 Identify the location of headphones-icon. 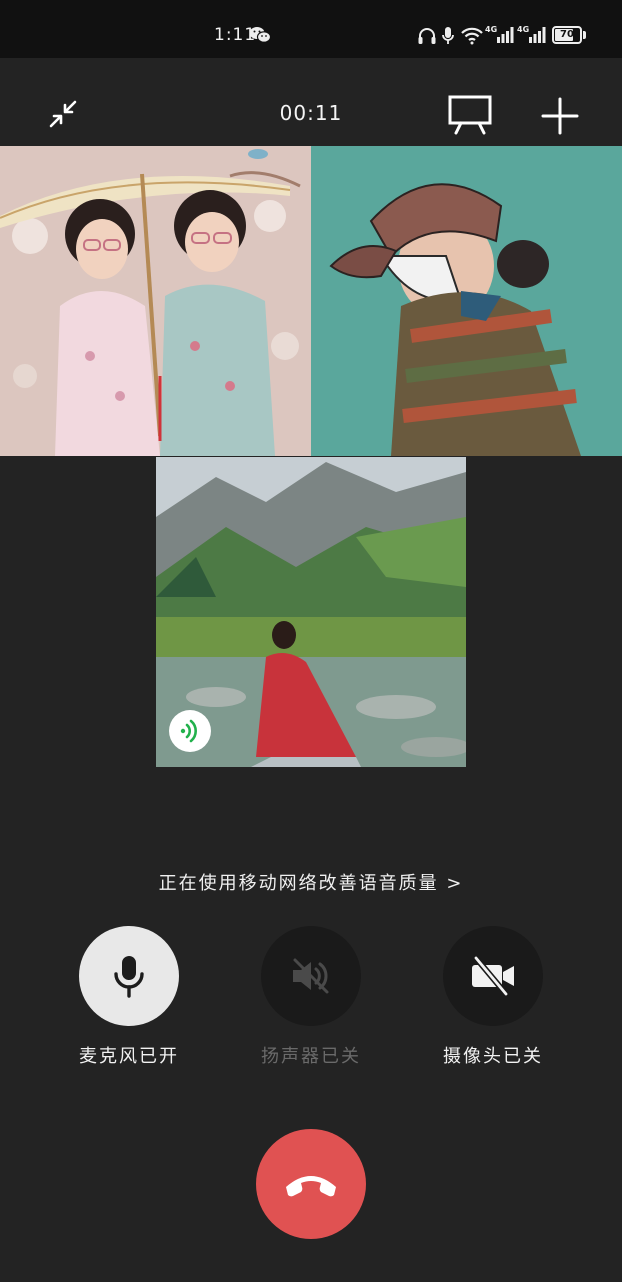
(427, 36).